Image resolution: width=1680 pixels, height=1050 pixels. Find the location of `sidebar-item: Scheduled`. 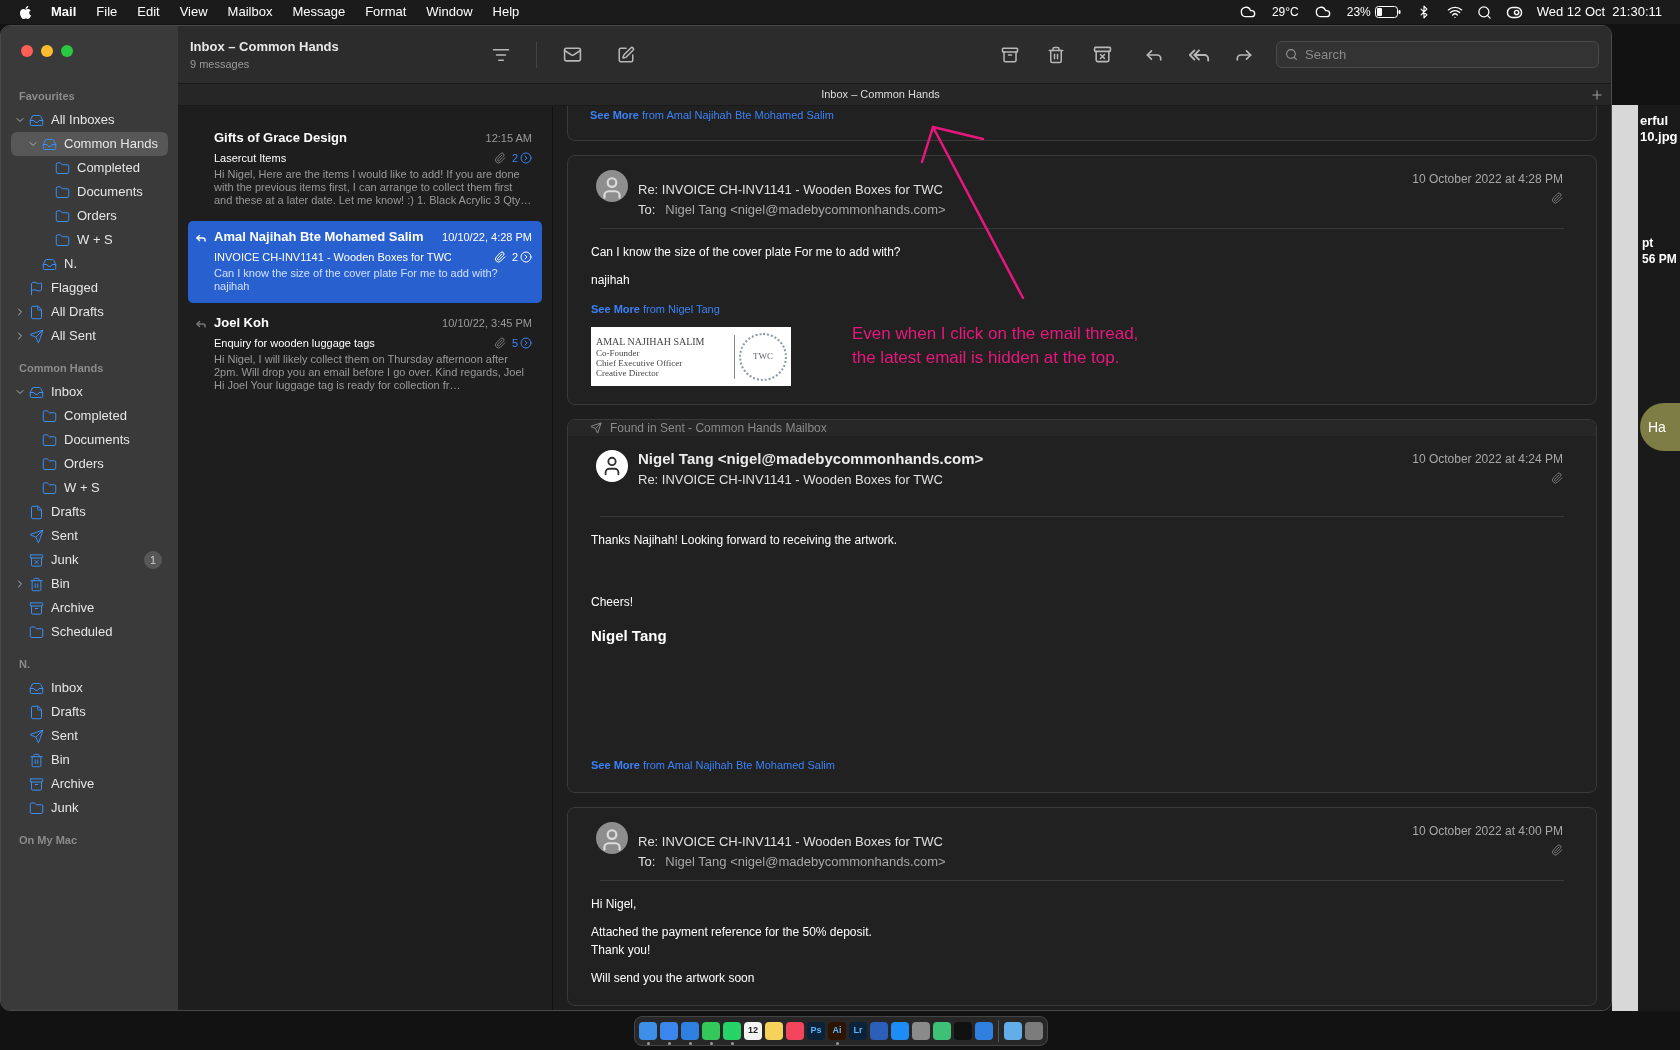

sidebar-item: Scheduled is located at coordinates (89, 632).